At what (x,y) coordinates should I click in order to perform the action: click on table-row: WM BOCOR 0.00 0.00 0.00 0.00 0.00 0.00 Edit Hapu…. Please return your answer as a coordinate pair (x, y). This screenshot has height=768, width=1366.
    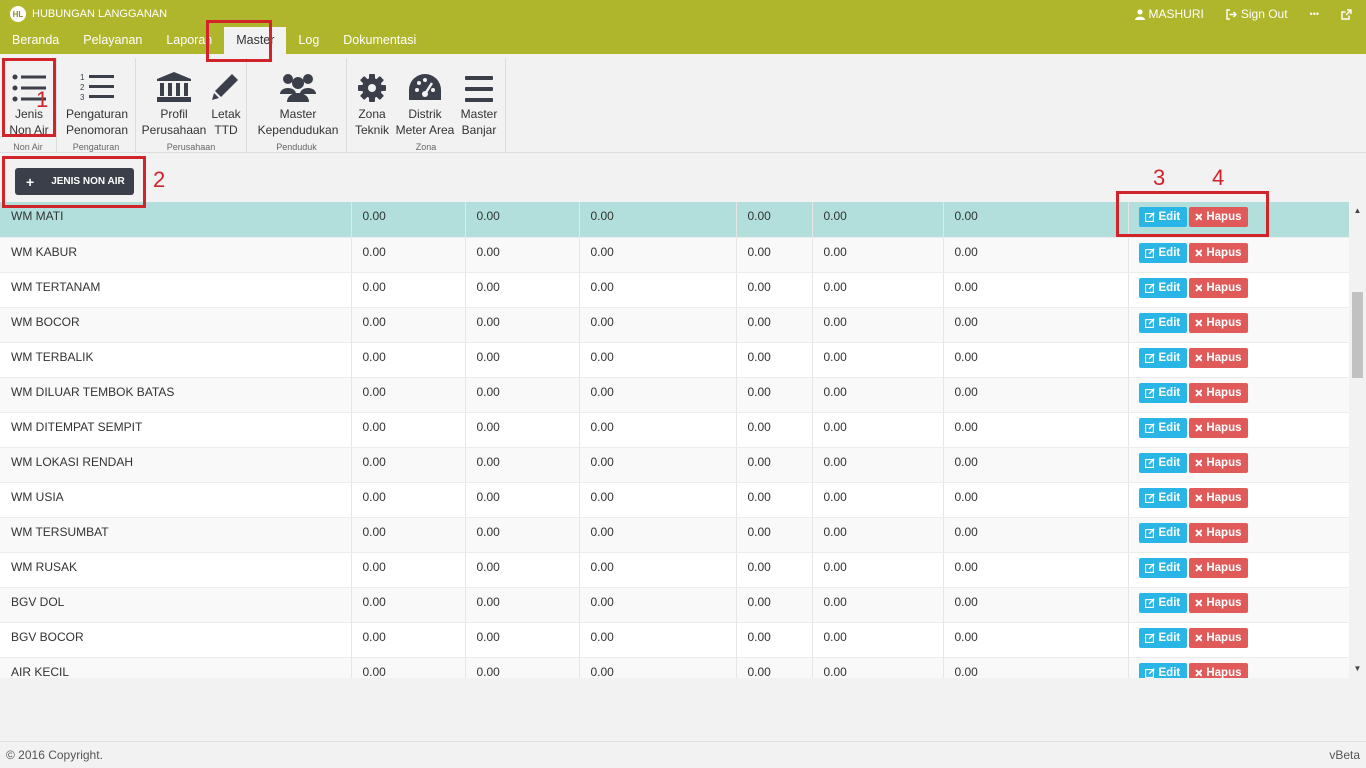
    Looking at the image, I should click on (674, 325).